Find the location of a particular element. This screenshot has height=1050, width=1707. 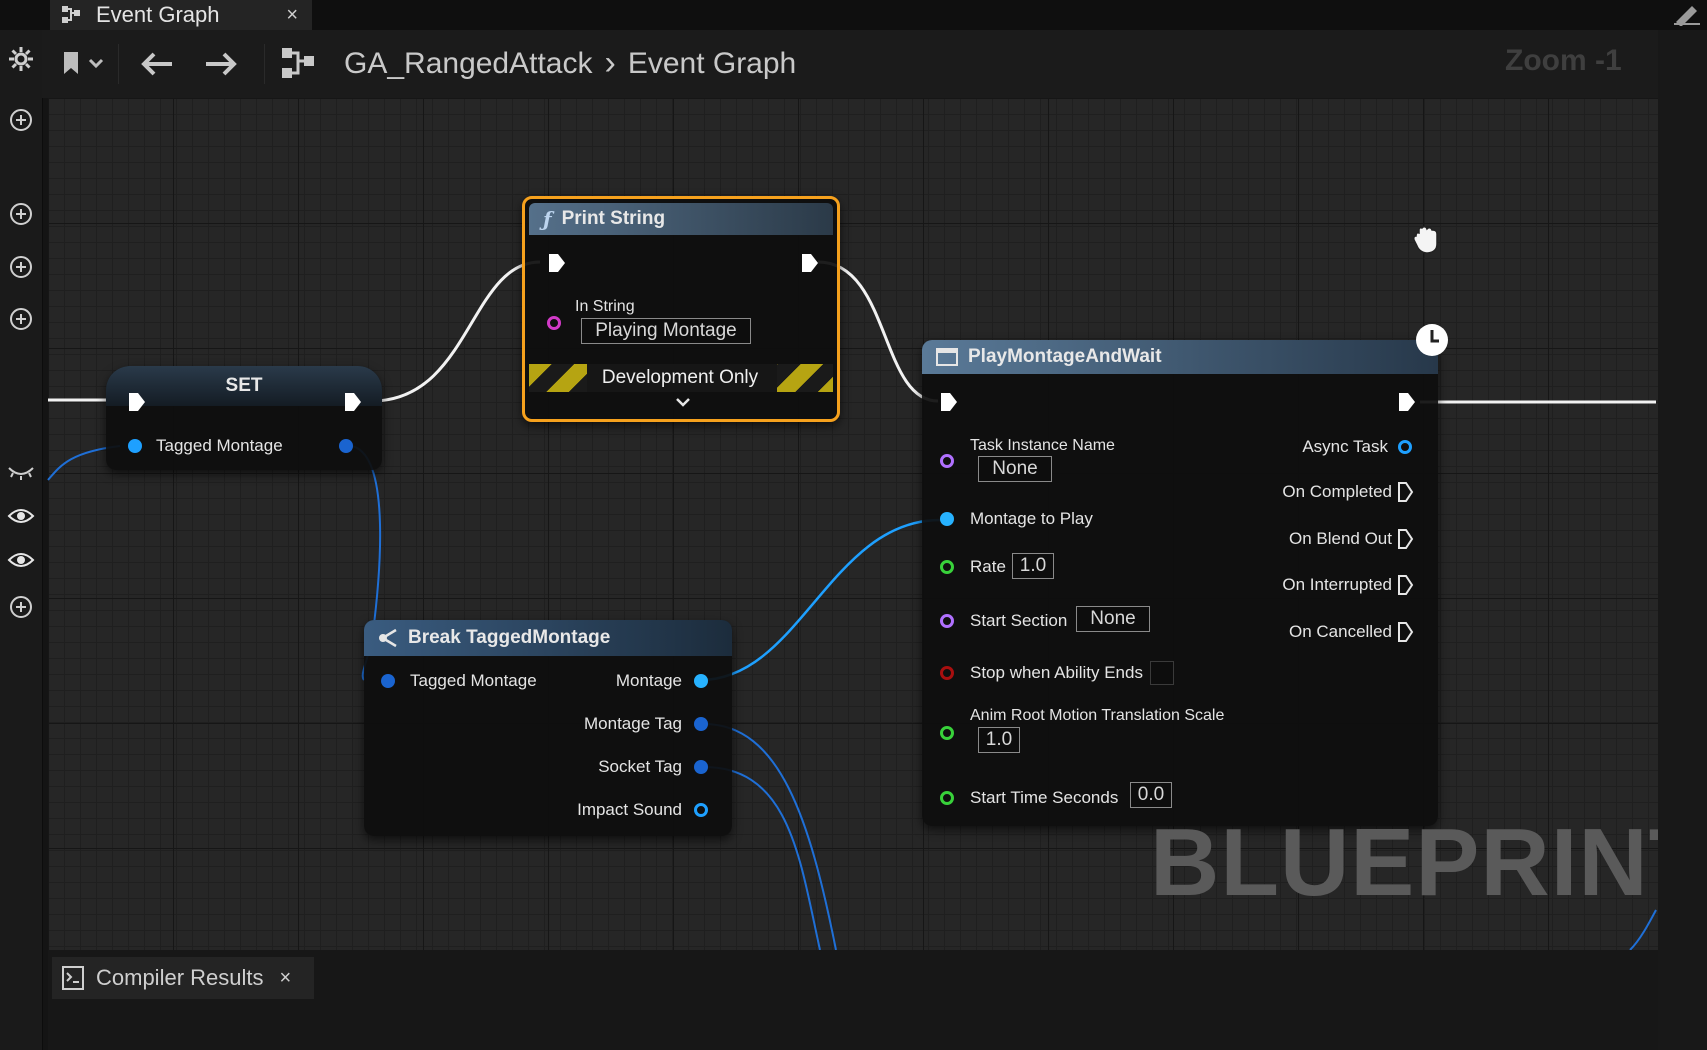

stop-when-ability-ends-checkbox is located at coordinates (1162, 673).